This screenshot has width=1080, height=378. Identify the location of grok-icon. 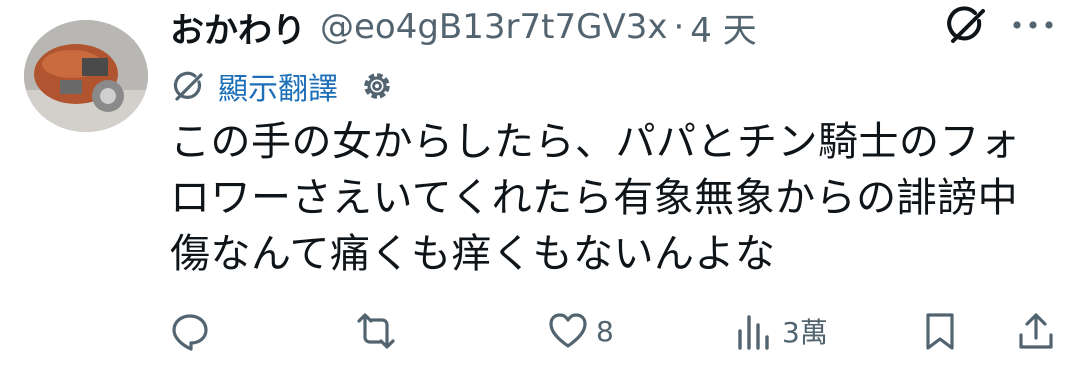
(966, 26).